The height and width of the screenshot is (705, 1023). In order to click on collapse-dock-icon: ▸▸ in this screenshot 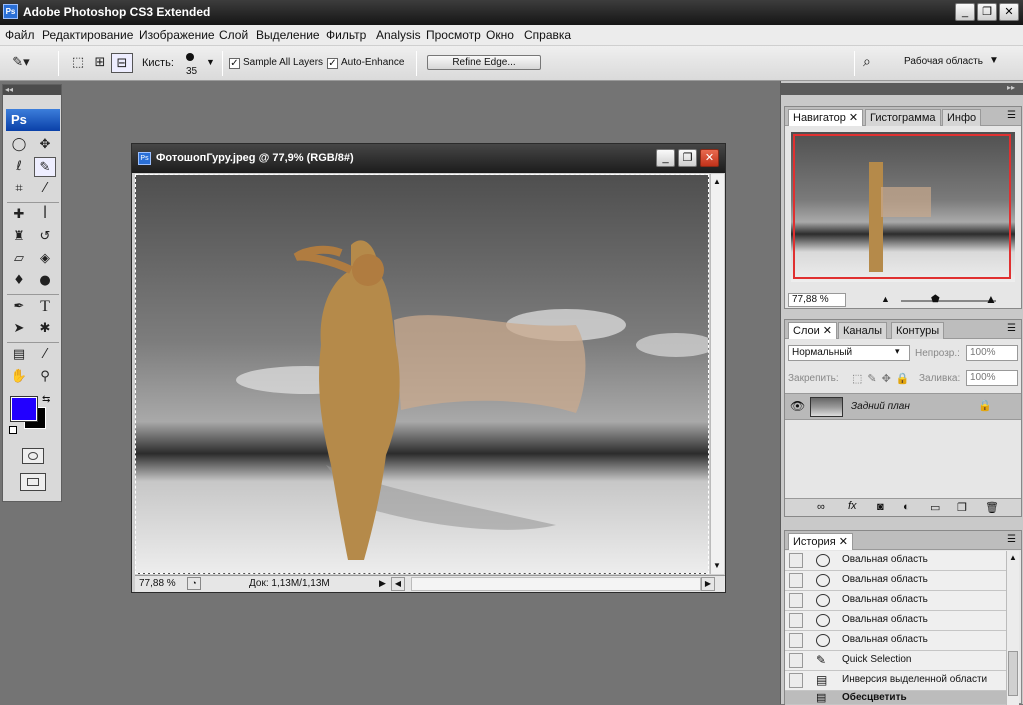, I will do `click(1011, 87)`.